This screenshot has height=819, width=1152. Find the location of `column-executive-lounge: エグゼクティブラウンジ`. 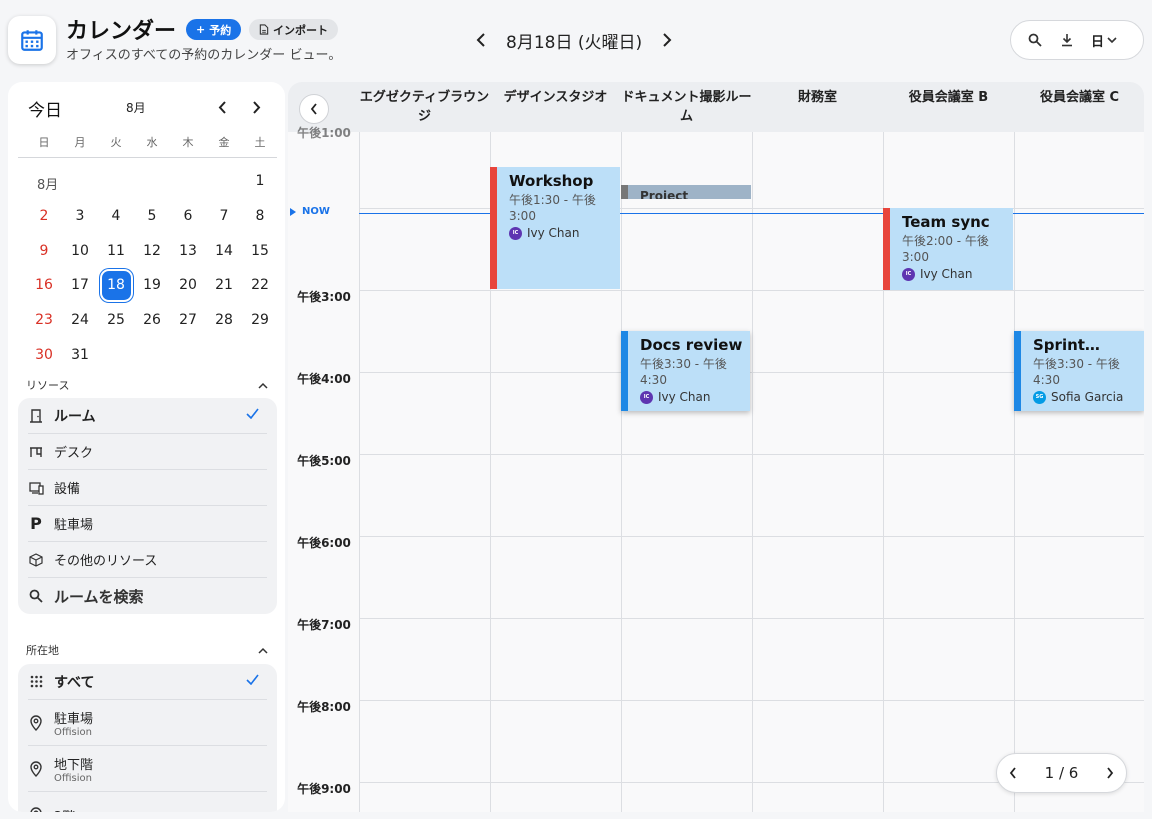

column-executive-lounge: エグゼクティブラウンジ is located at coordinates (424, 107).